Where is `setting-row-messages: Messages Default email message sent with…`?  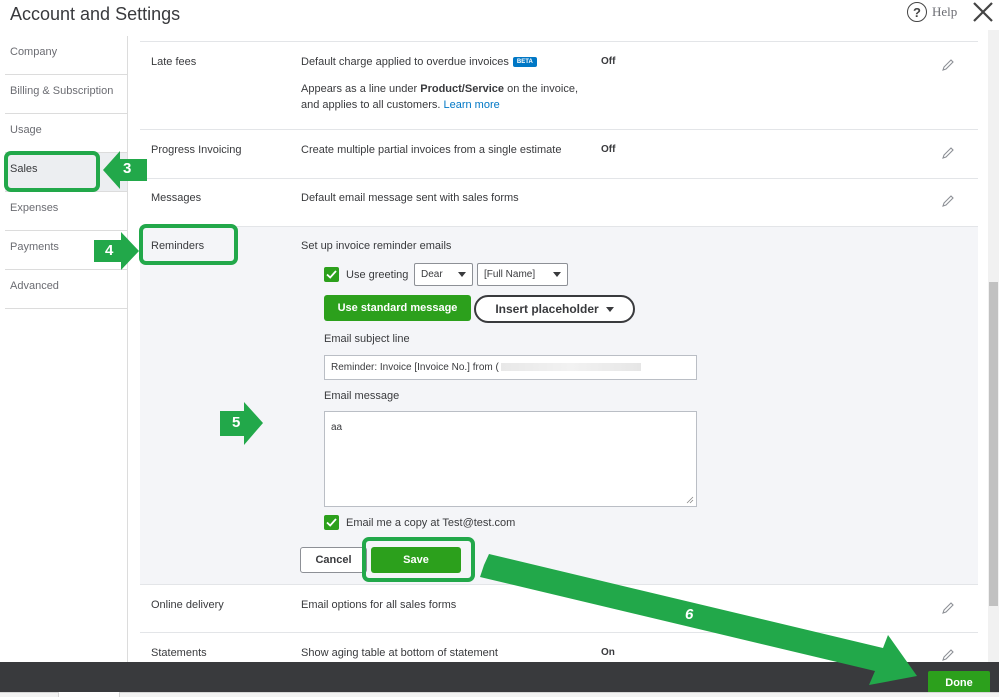
setting-row-messages: Messages Default email message sent with… is located at coordinates (559, 203).